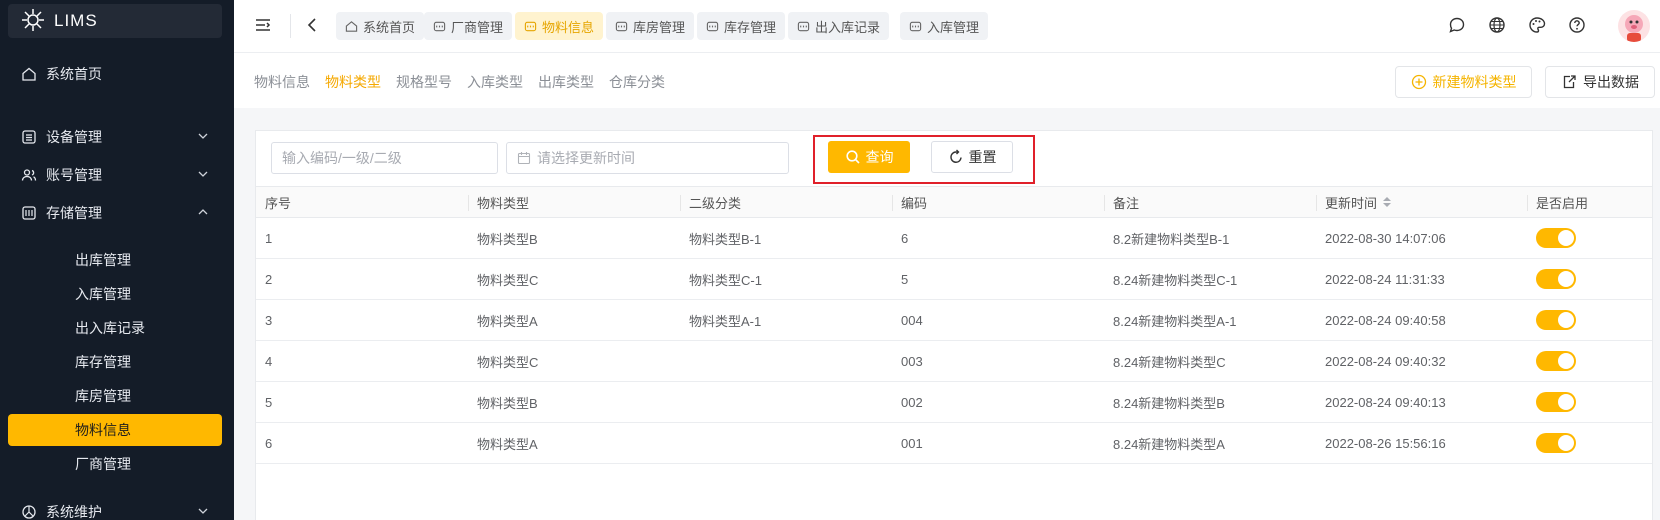  I want to click on sidebar-item-warehouse: 库房管理, so click(115, 396).